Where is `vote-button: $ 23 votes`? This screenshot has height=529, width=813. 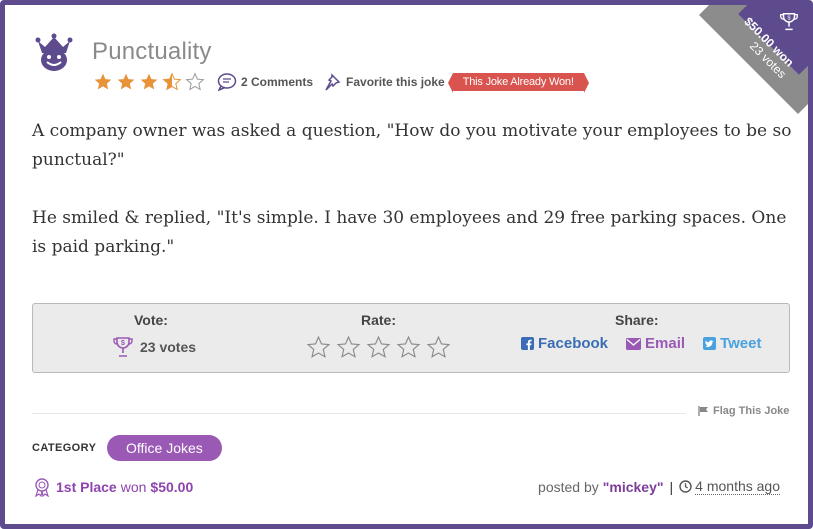
vote-button: $ 23 votes is located at coordinates (153, 347).